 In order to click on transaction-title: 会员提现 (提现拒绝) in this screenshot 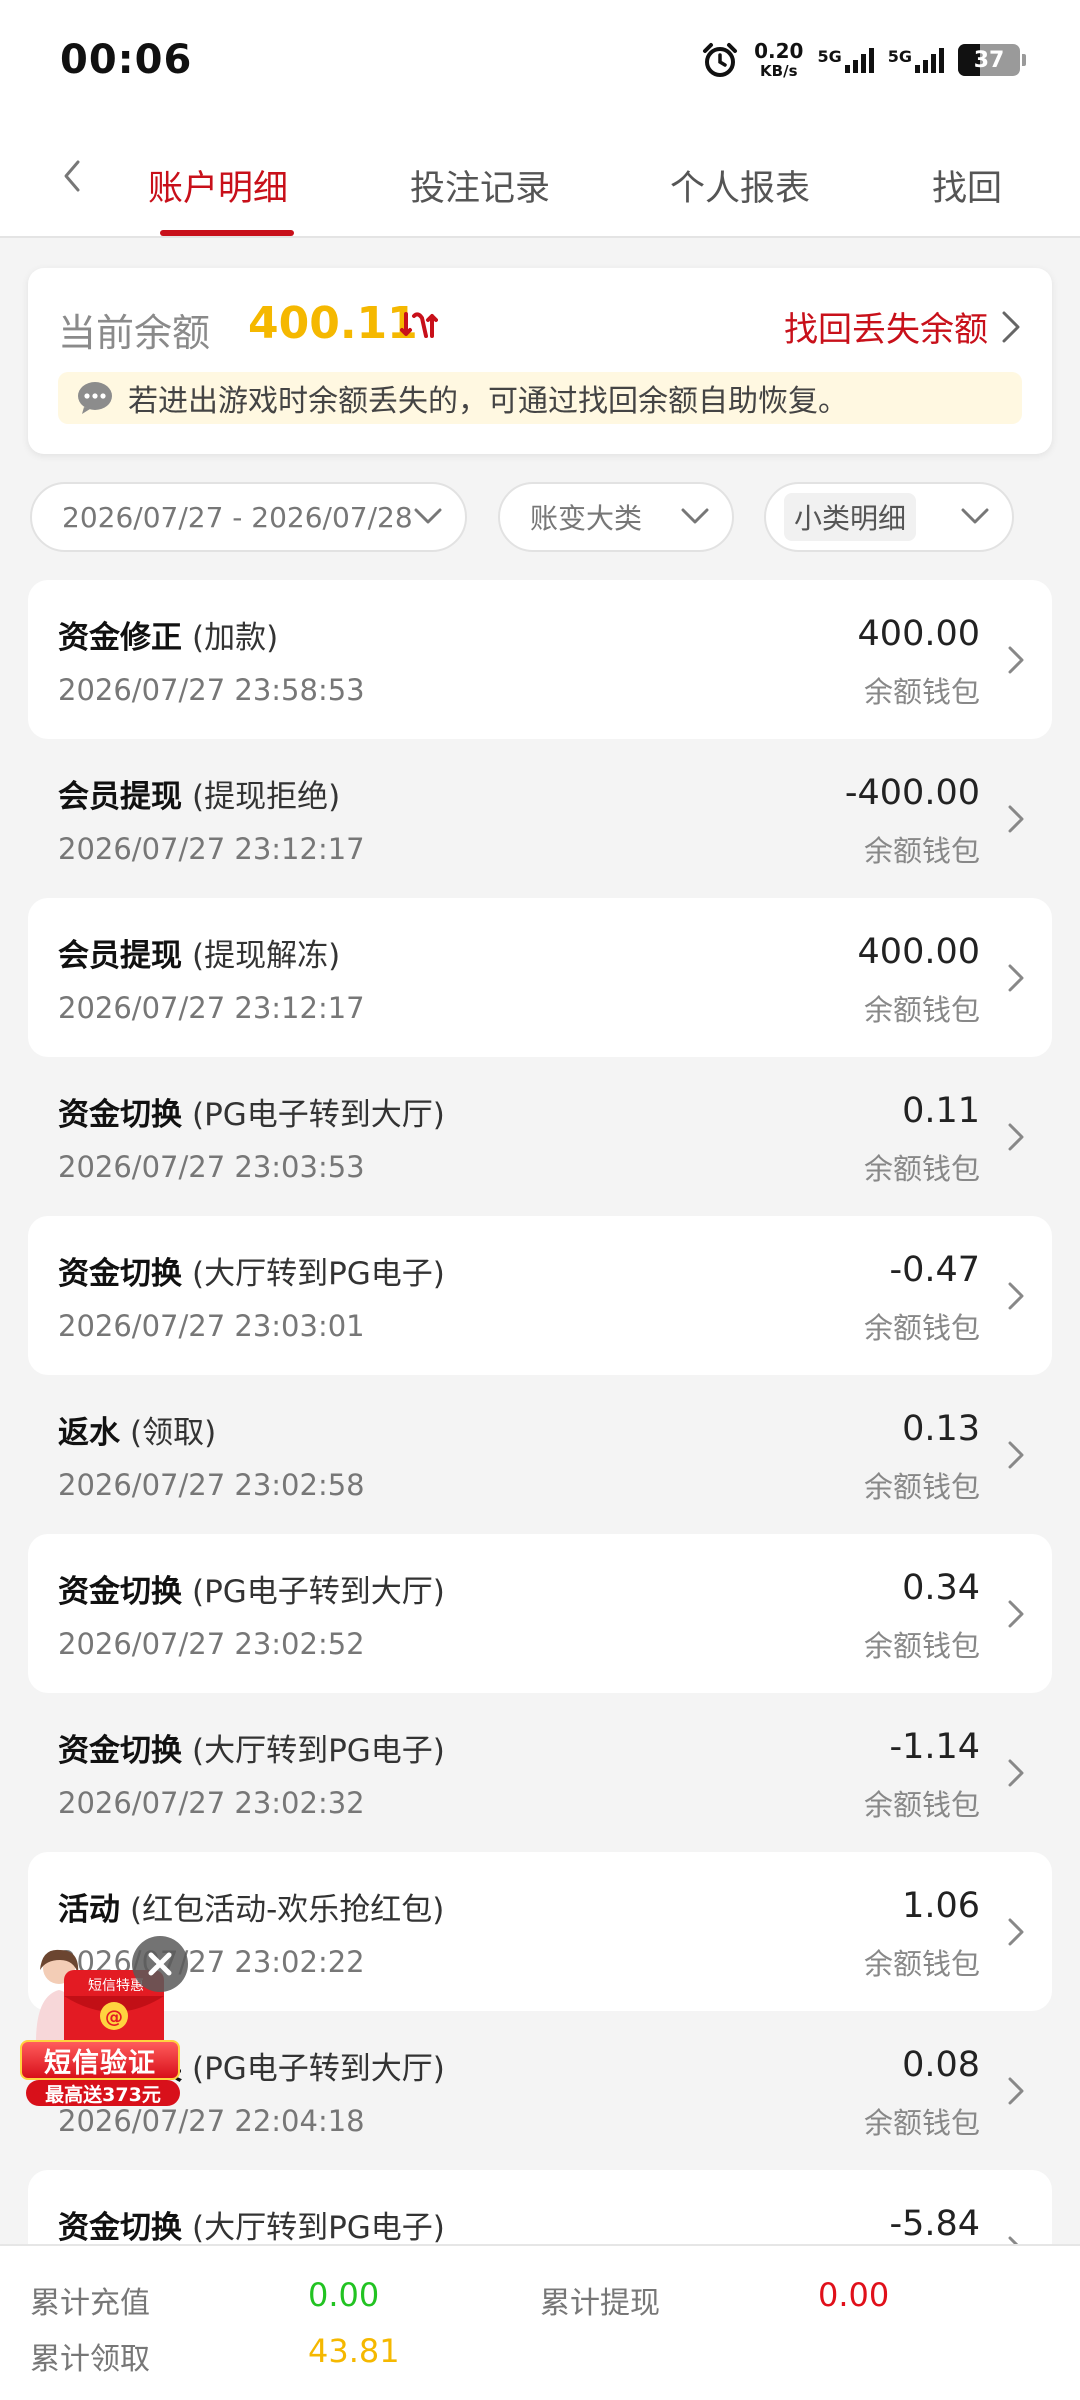, I will do `click(199, 793)`.